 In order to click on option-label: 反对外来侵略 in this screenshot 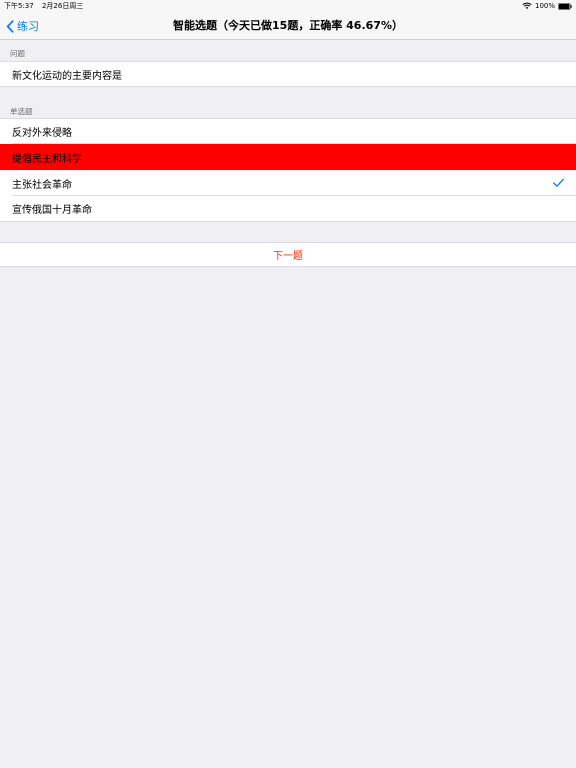, I will do `click(42, 133)`.